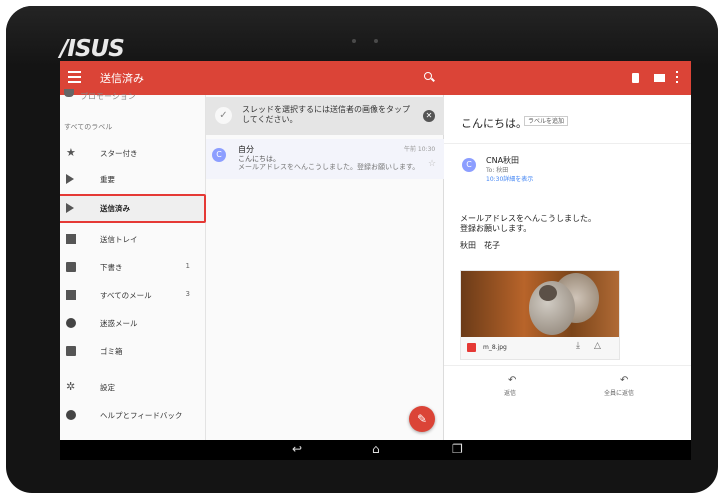 This screenshot has width=724, height=499. Describe the element at coordinates (297, 449) in the screenshot. I see `back-icon: ↩` at that location.